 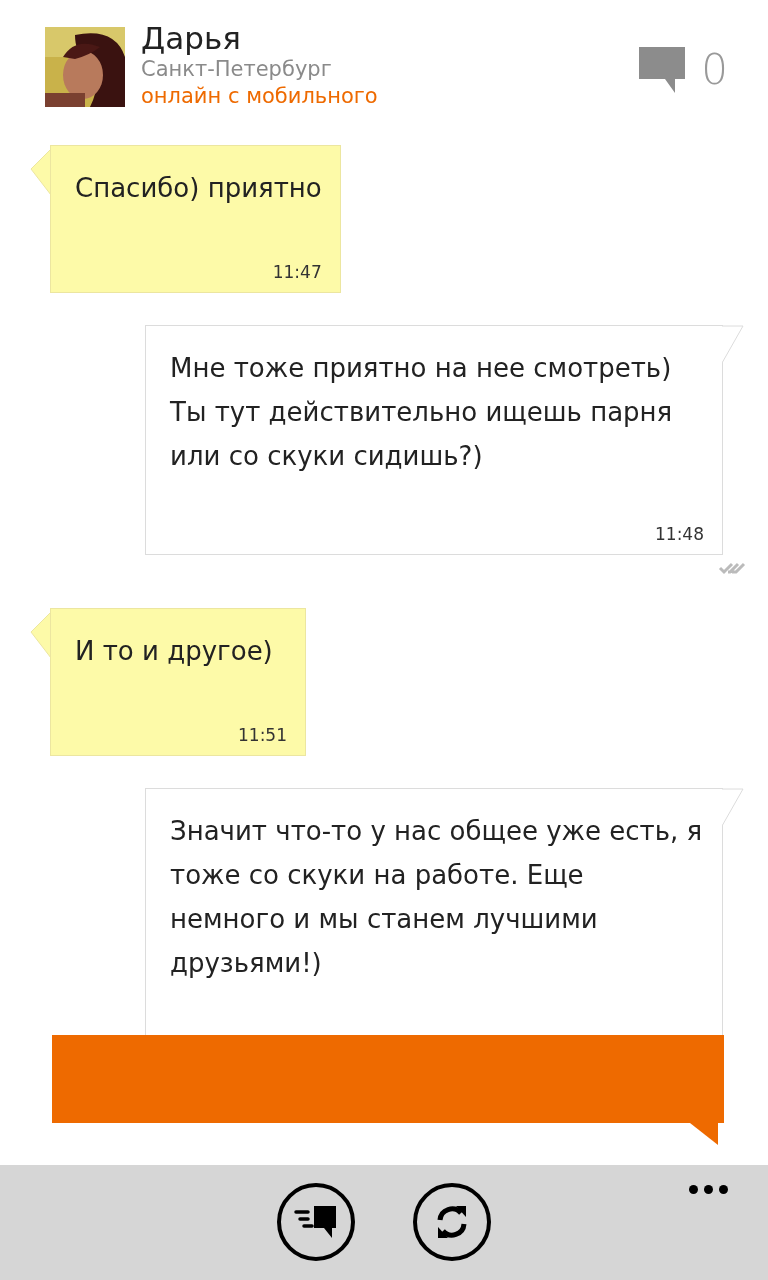 I want to click on bubble-tail-icon, so click(x=705, y=1134).